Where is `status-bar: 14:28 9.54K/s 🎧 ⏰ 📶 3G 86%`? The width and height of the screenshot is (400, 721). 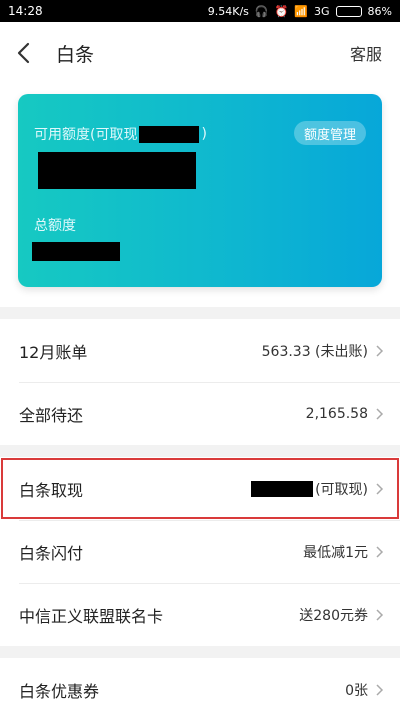
status-bar: 14:28 9.54K/s 🎧 ⏰ 📶 3G 86% is located at coordinates (200, 11).